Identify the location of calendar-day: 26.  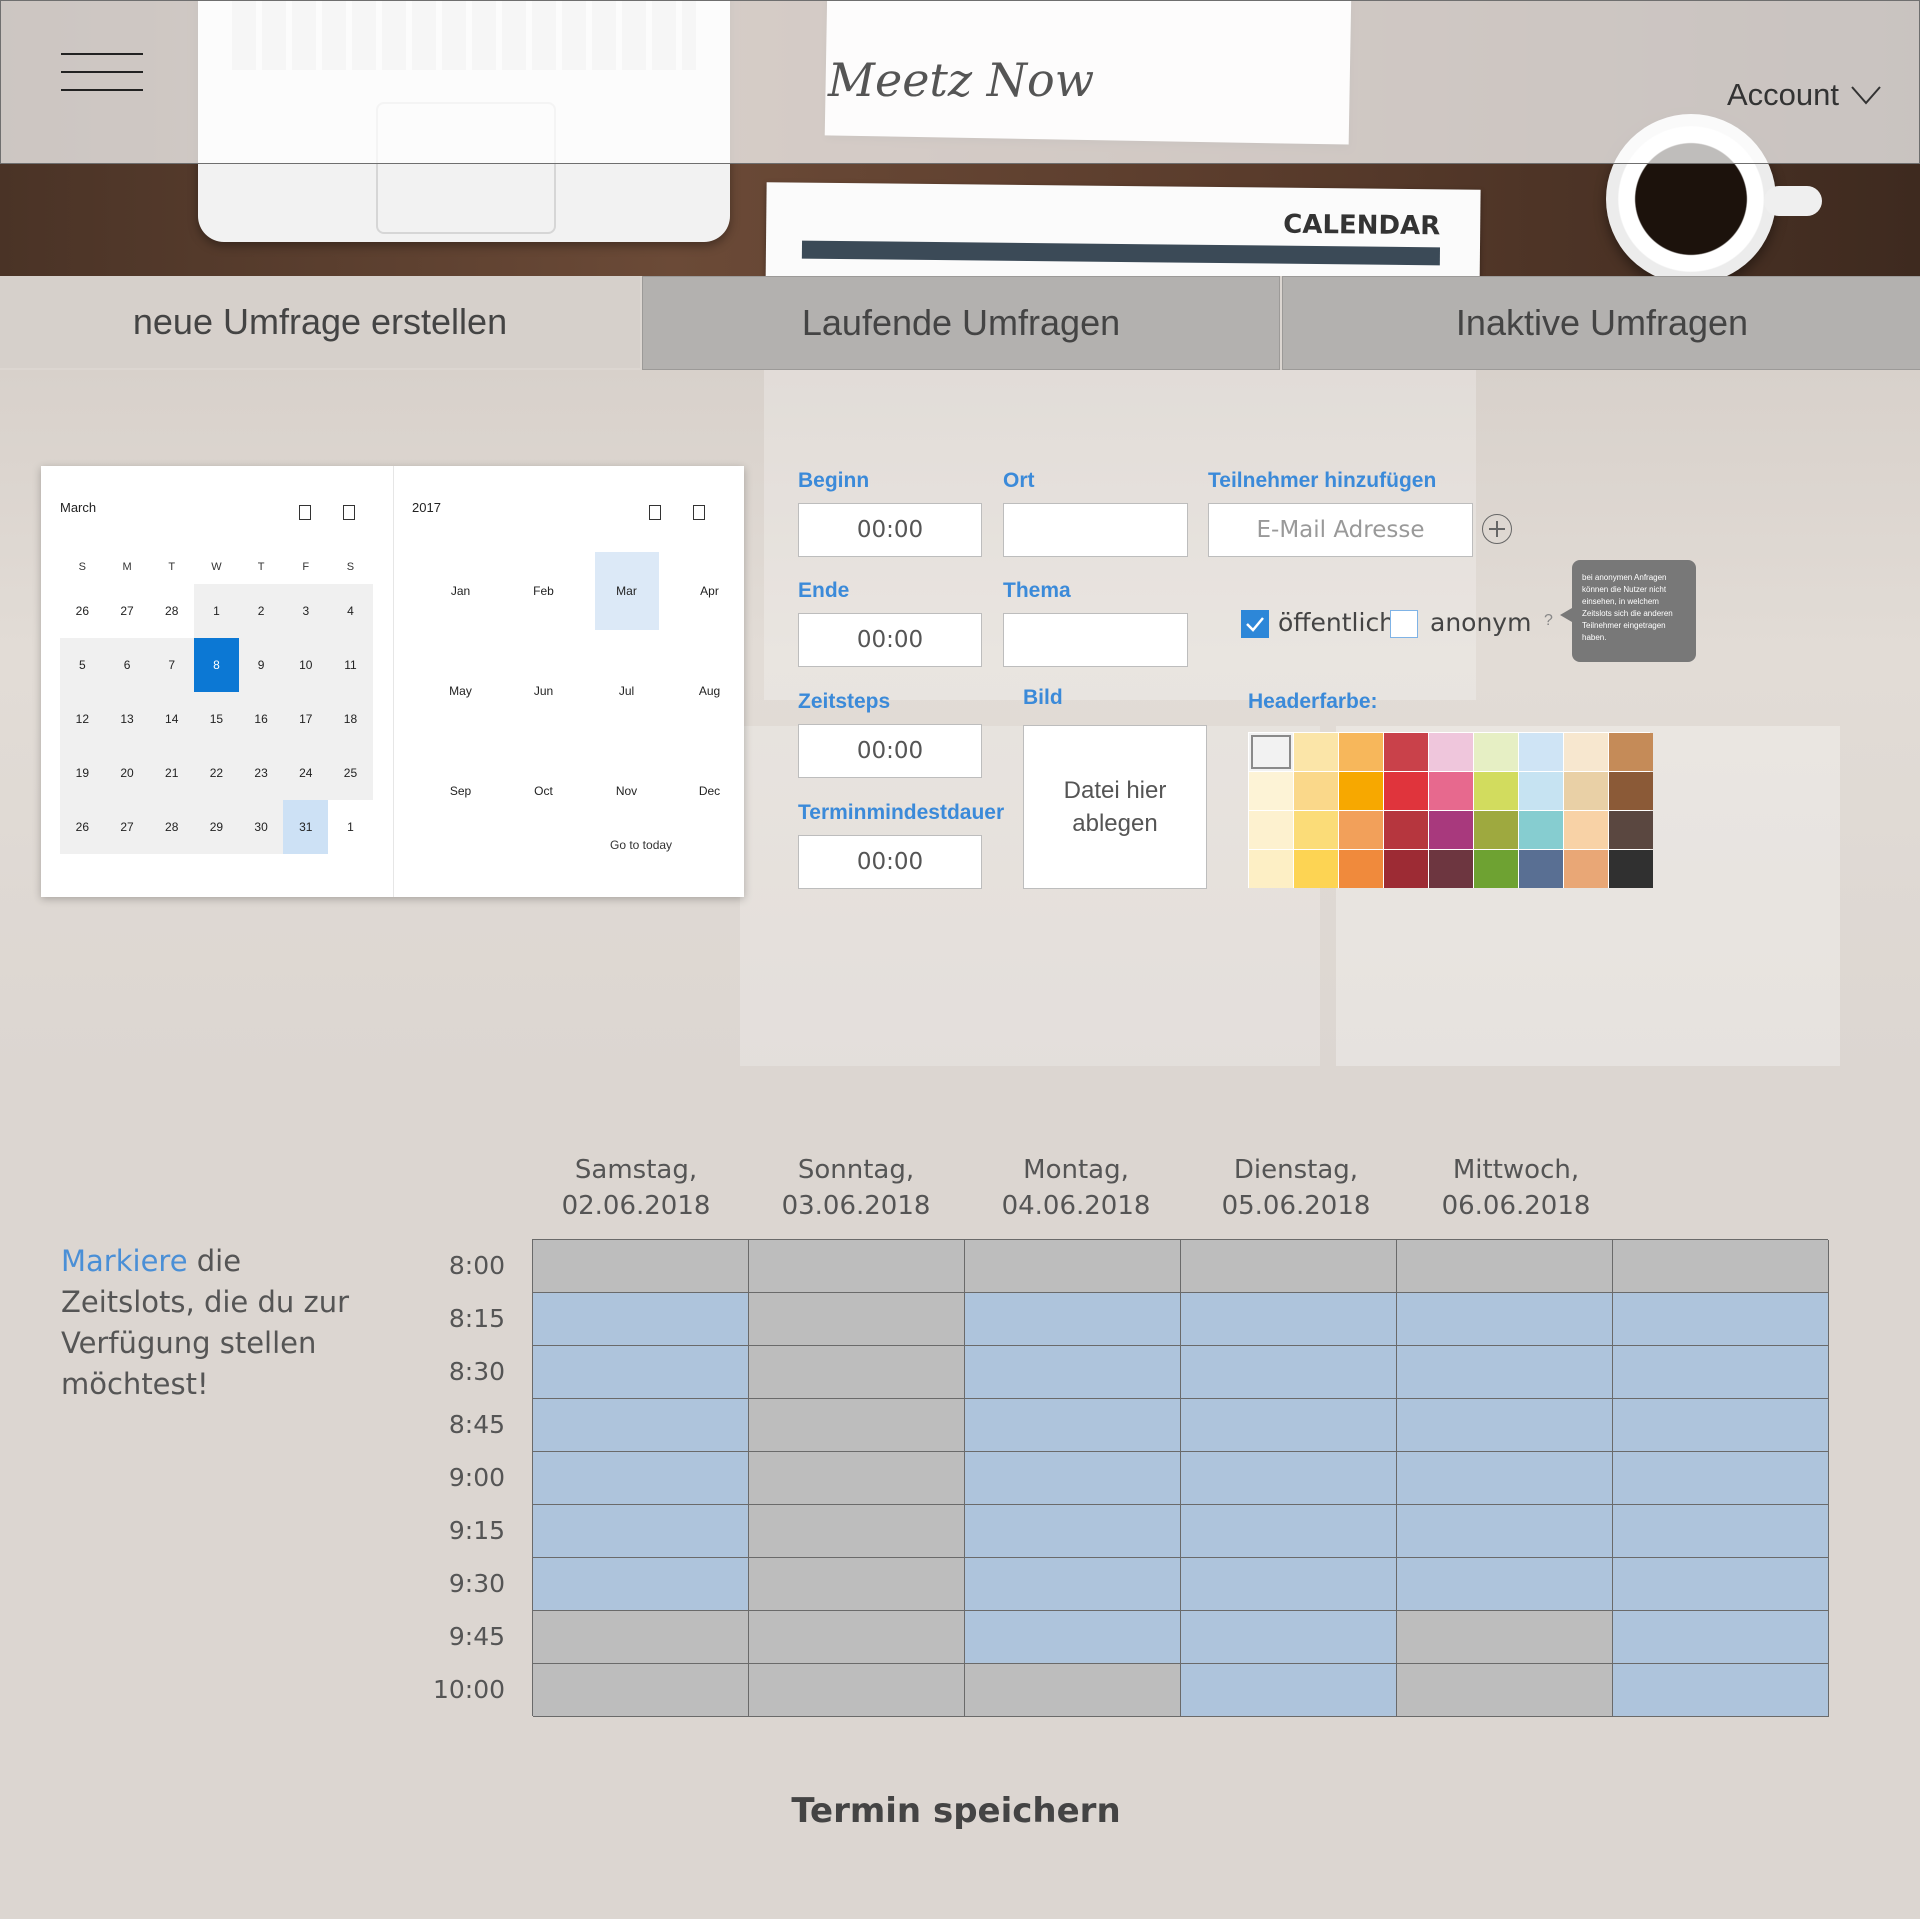
(82, 611).